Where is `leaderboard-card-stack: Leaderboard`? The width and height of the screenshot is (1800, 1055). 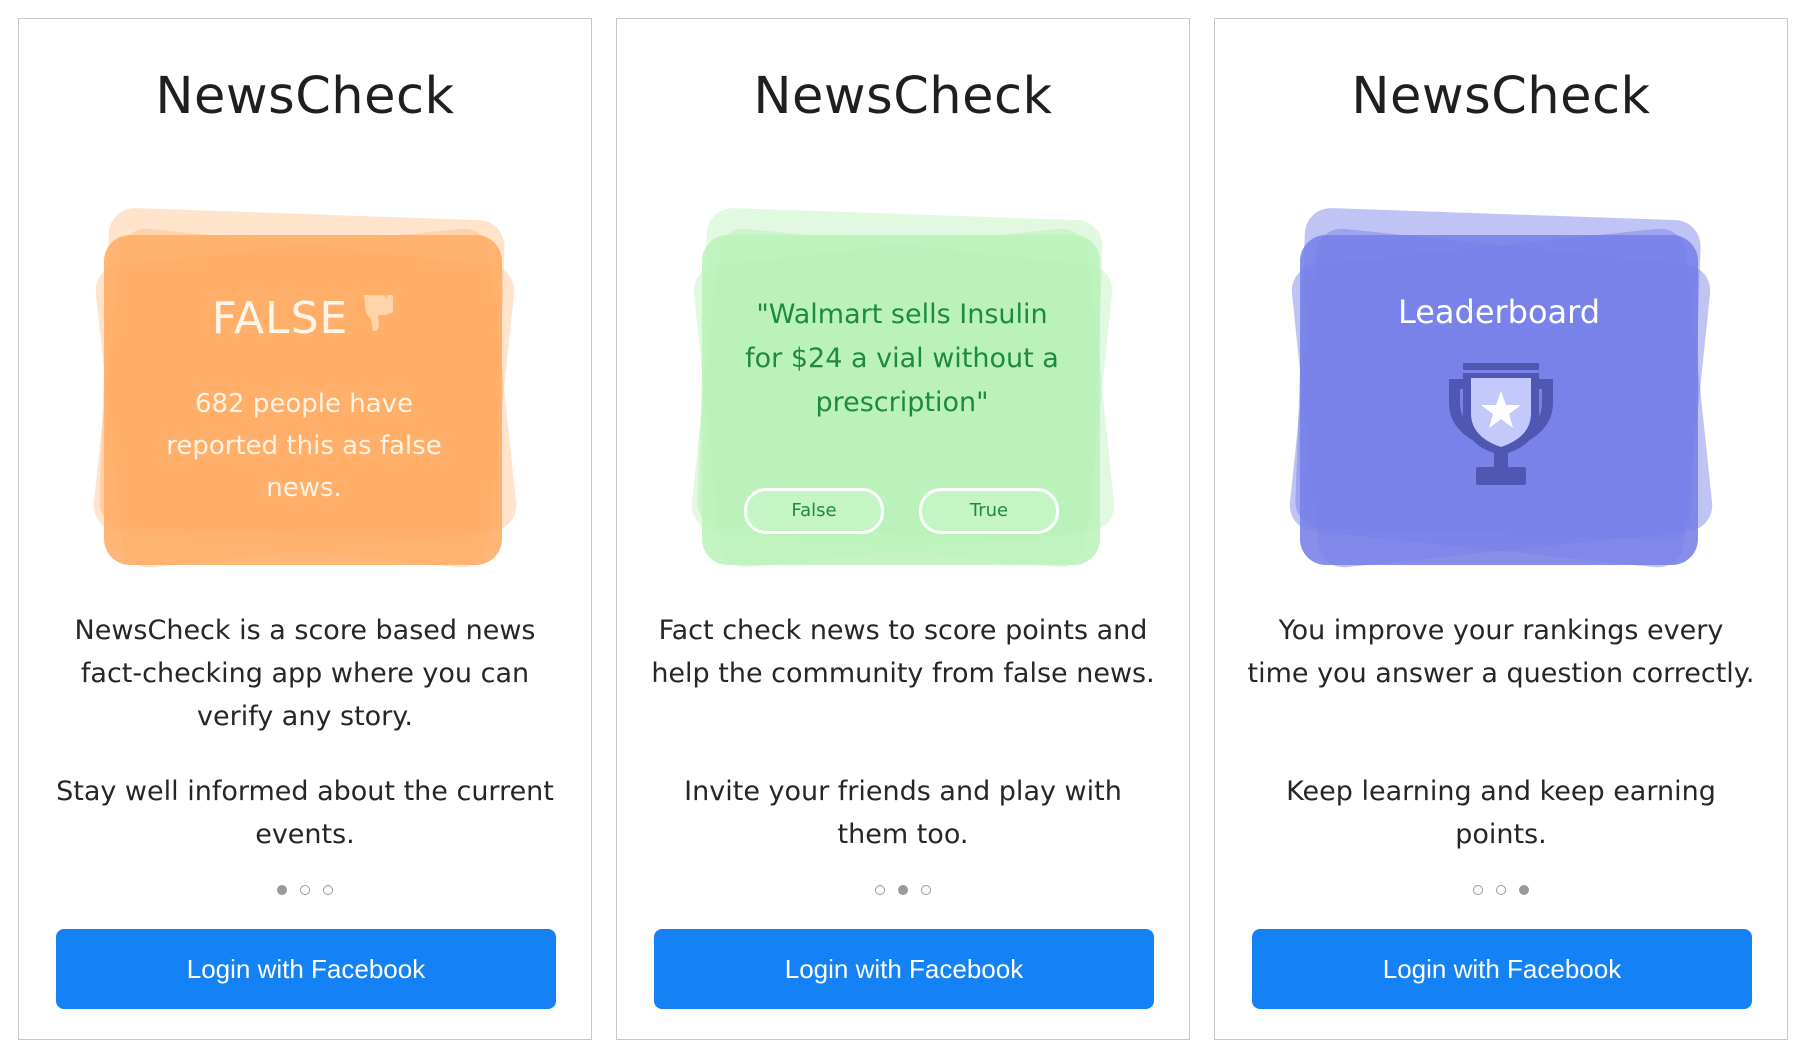
leaderboard-card-stack: Leaderboard is located at coordinates (1501, 372).